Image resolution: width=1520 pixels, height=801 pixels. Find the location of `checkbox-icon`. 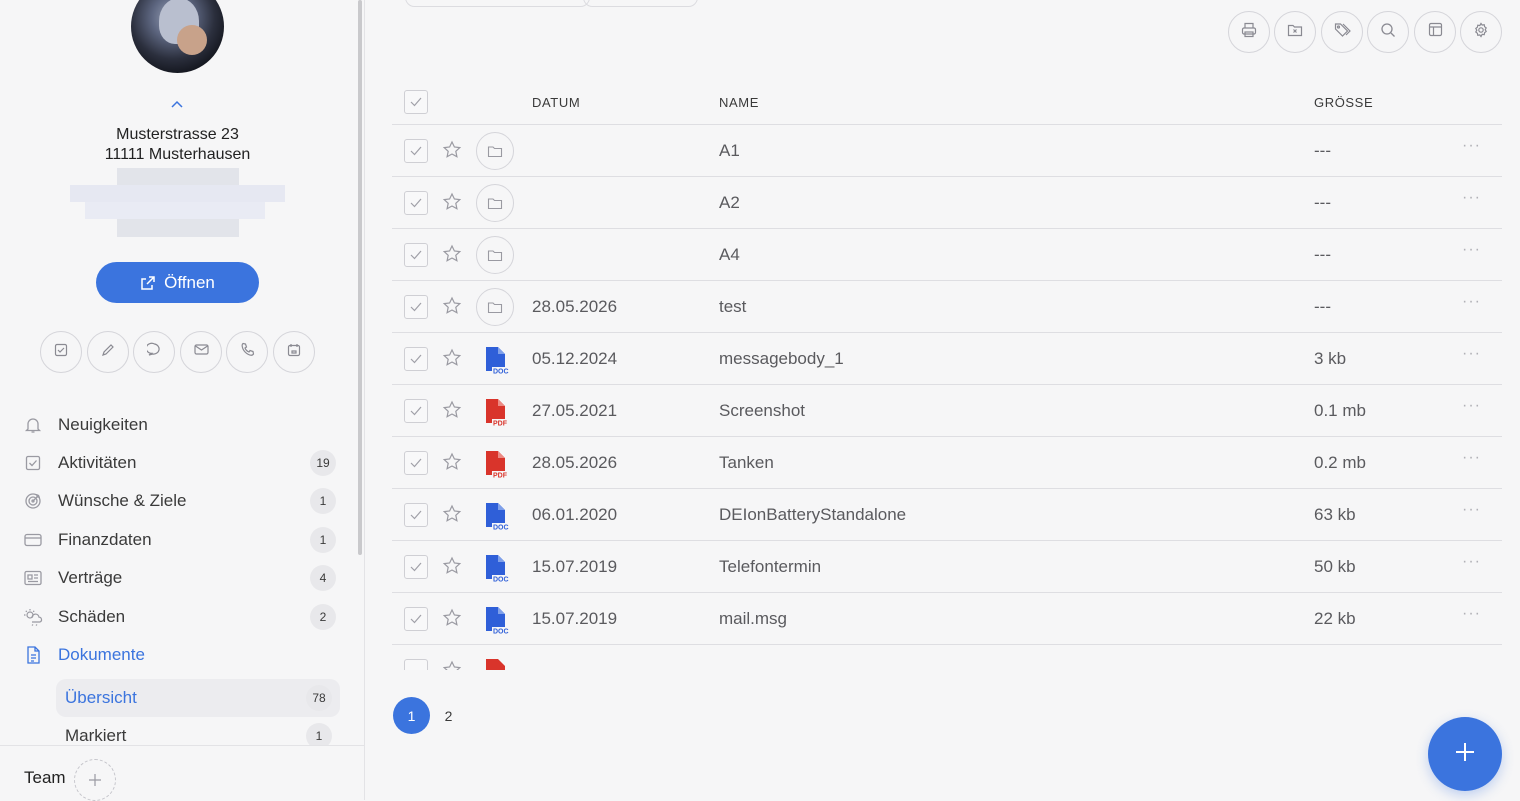

checkbox-icon is located at coordinates (33, 463).